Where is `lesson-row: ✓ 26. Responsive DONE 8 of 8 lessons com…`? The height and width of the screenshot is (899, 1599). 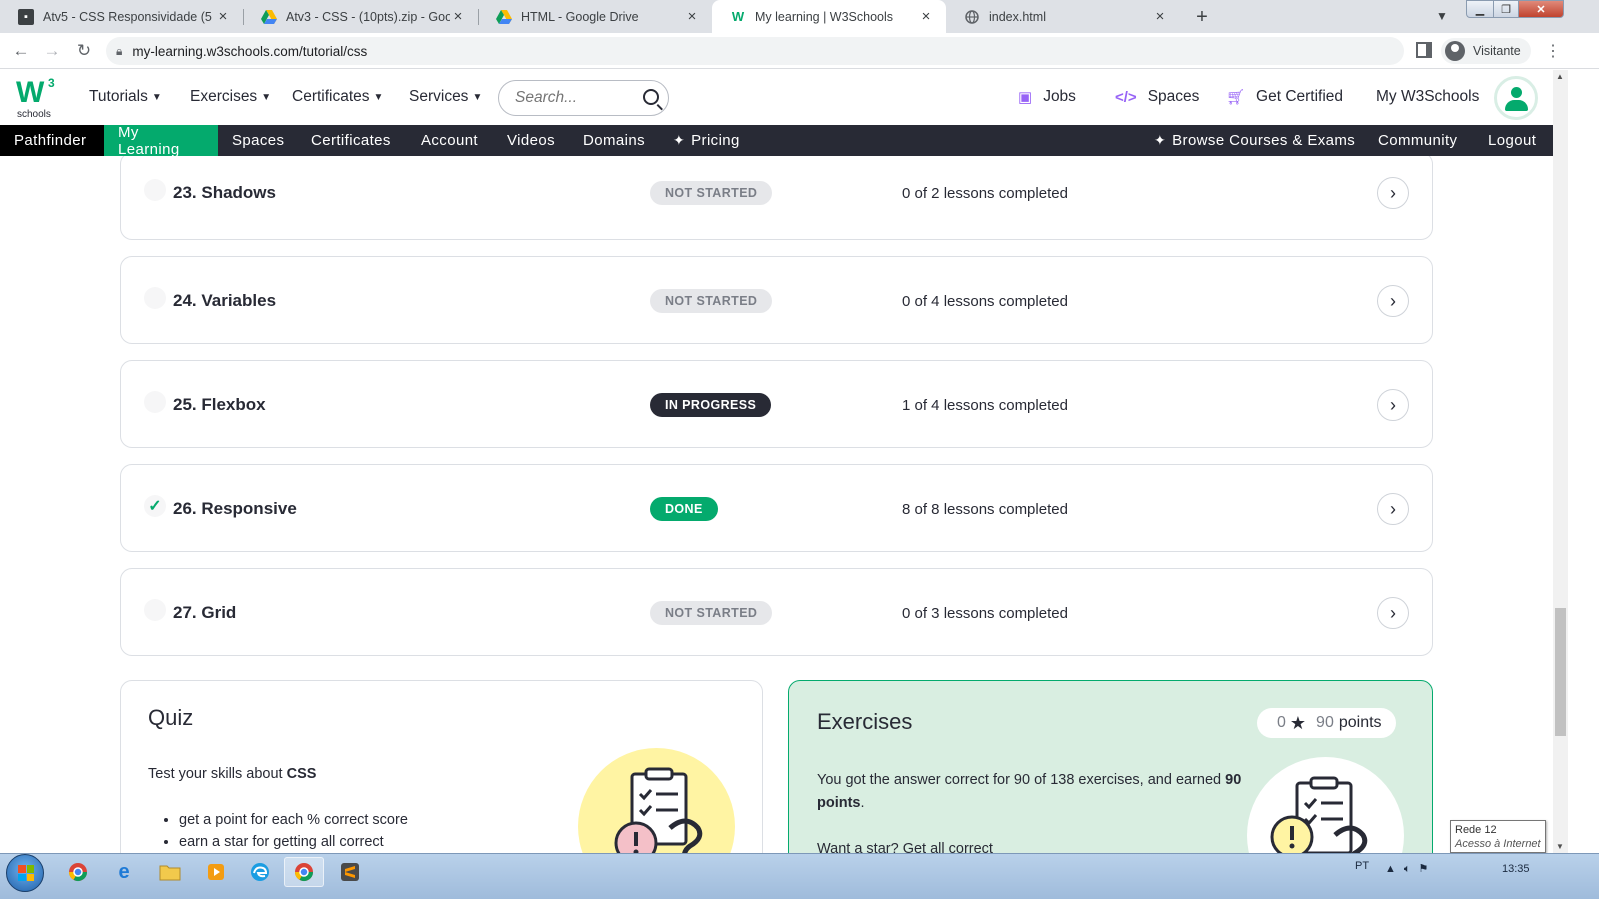 lesson-row: ✓ 26. Responsive DONE 8 of 8 lessons com… is located at coordinates (776, 508).